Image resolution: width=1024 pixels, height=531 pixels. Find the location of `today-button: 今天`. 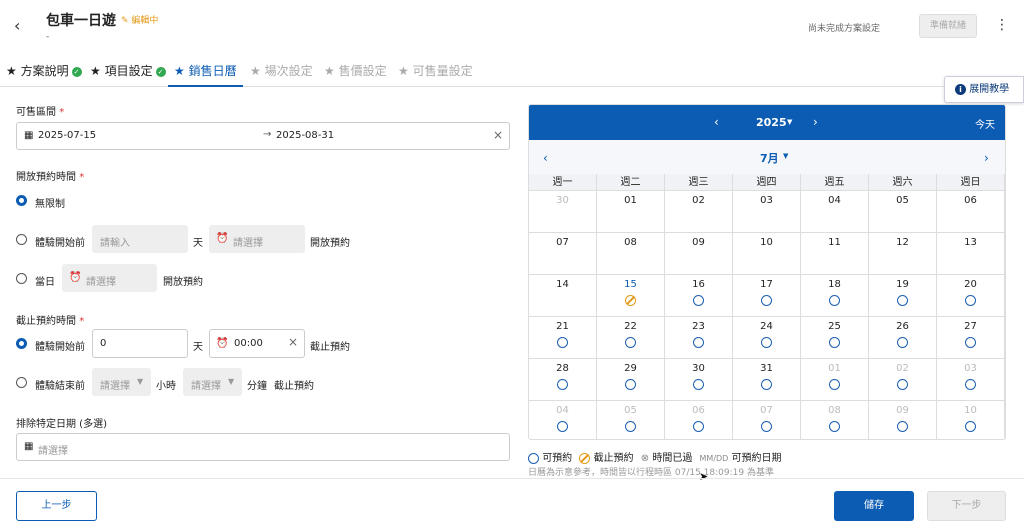

today-button: 今天 is located at coordinates (985, 123).